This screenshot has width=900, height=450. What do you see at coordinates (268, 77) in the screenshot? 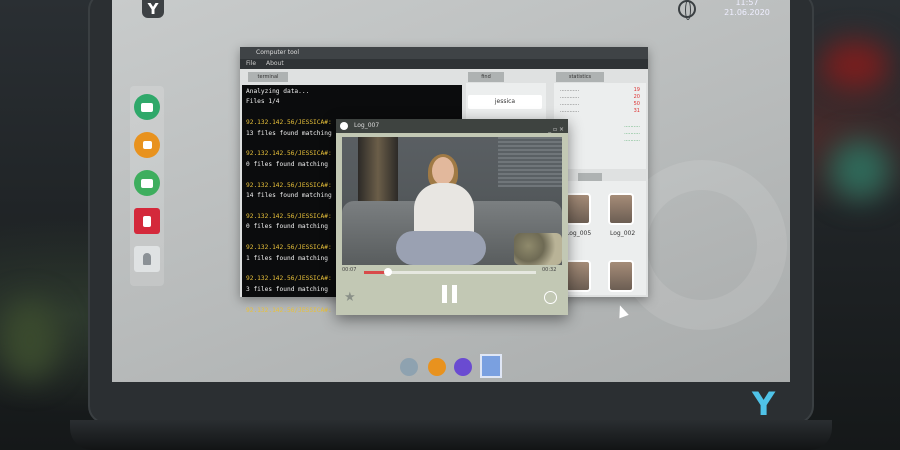
I see `tab-terminal: terminal` at bounding box center [268, 77].